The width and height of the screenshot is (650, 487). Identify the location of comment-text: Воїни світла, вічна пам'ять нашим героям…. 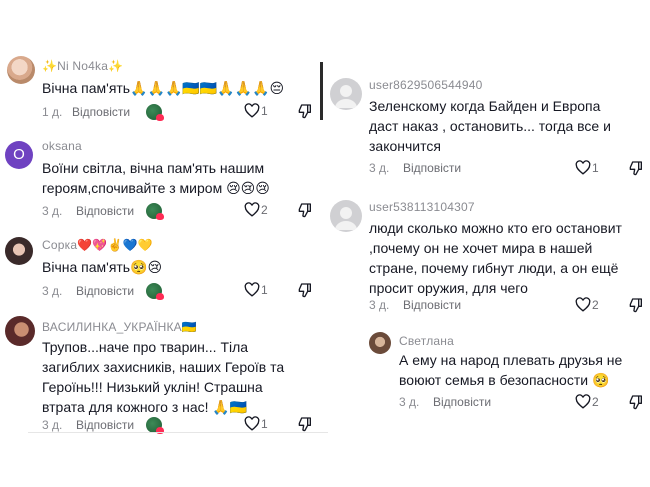
(156, 178).